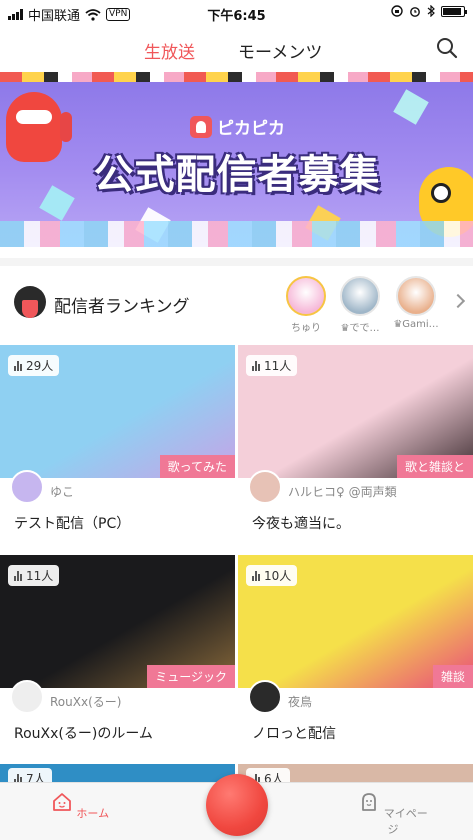 The width and height of the screenshot is (473, 840). What do you see at coordinates (201, 126) in the screenshot?
I see `brand-logo-icon` at bounding box center [201, 126].